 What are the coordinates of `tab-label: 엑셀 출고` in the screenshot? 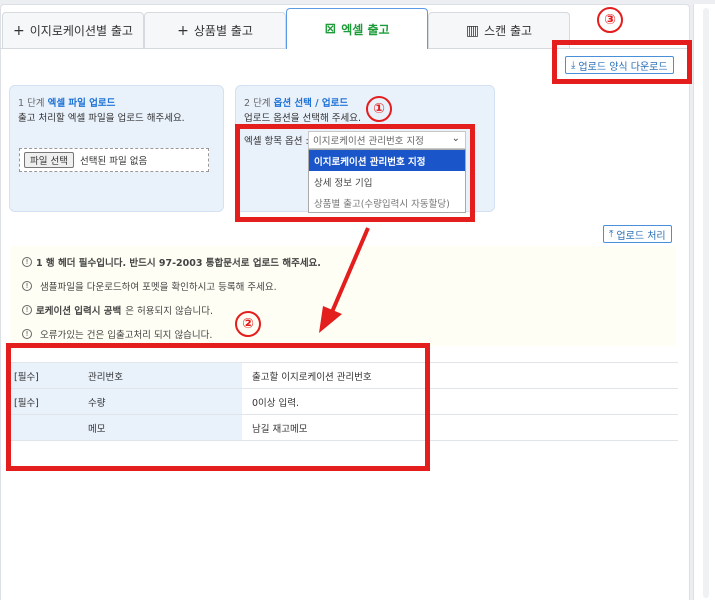 It's located at (365, 29).